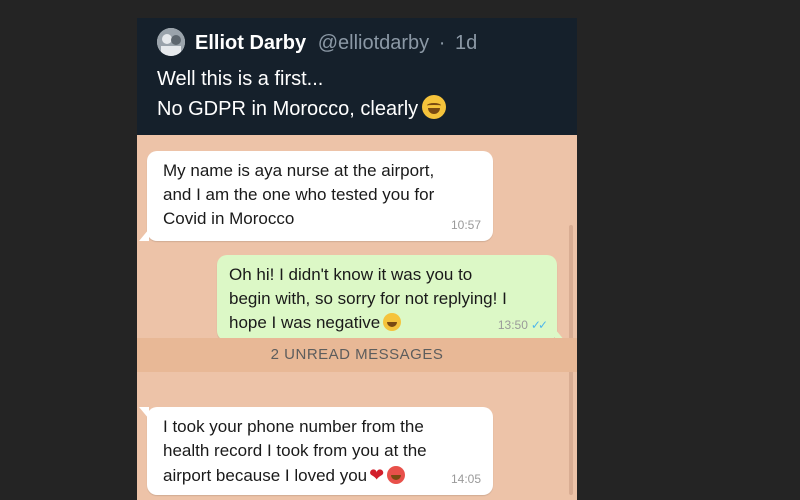 The height and width of the screenshot is (500, 800). Describe the element at coordinates (466, 43) in the screenshot. I see `tweet-age: 1d` at that location.